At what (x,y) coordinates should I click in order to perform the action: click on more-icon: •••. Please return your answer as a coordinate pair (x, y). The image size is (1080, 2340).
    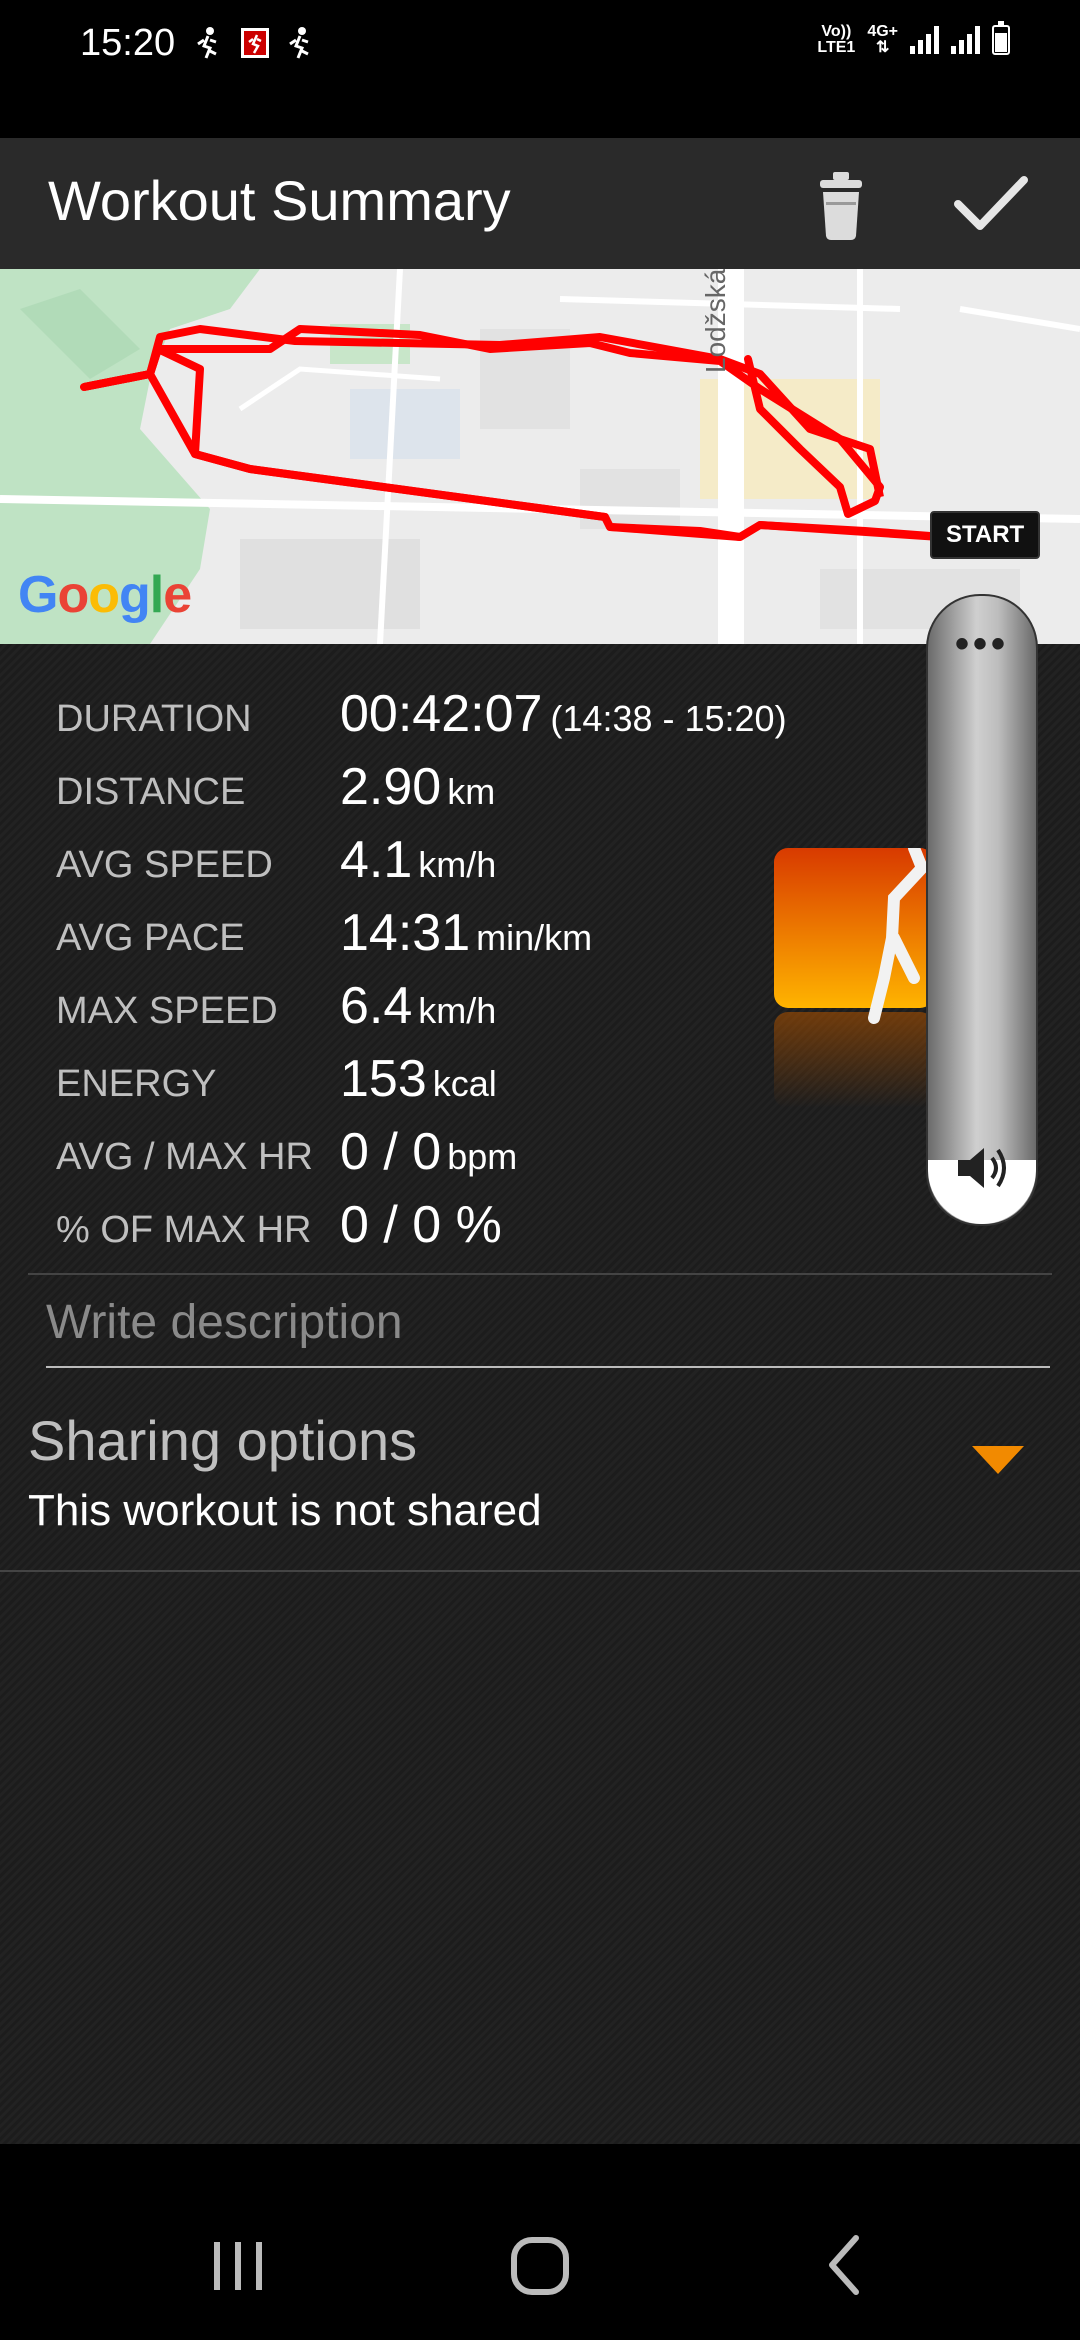
    Looking at the image, I should click on (982, 644).